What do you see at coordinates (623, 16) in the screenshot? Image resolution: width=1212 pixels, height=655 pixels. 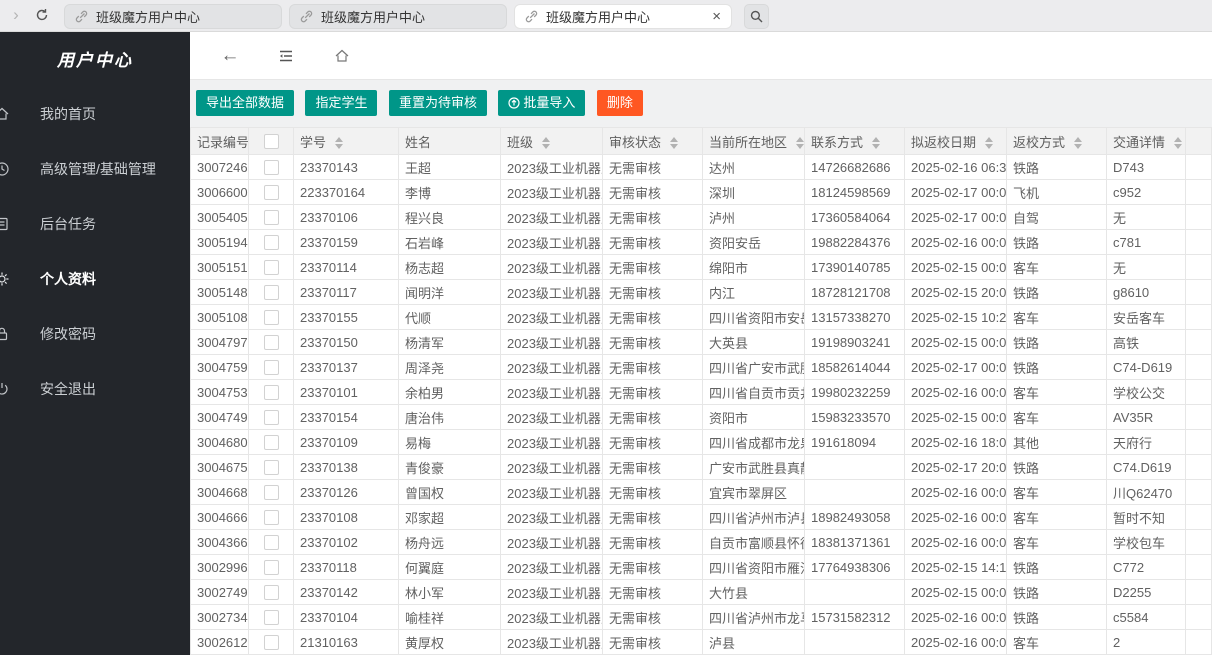 I see `browser-tab-3-active: 班级魔方用户中心 ×` at bounding box center [623, 16].